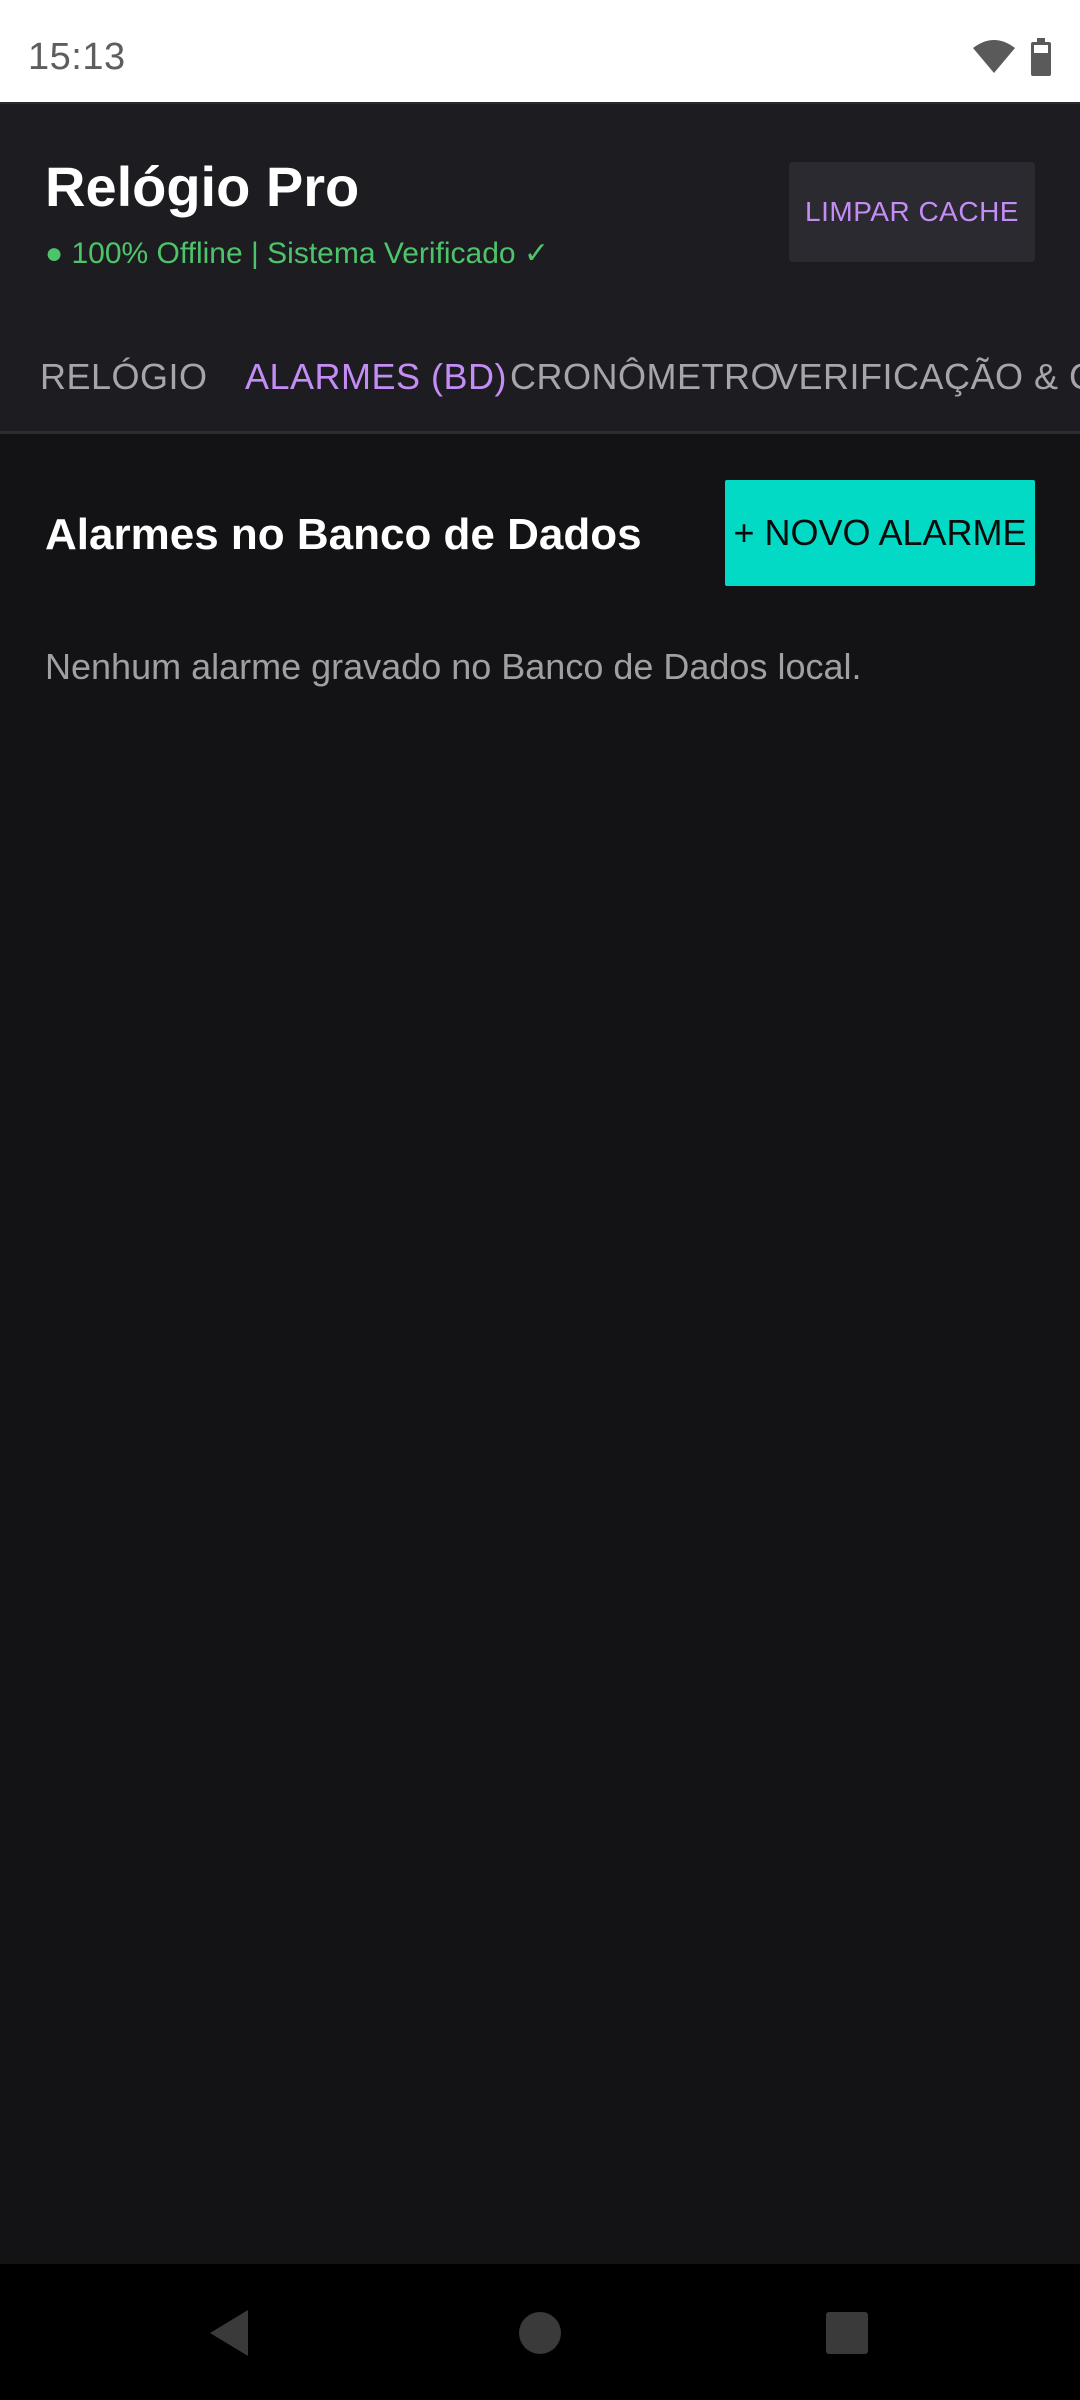 Image resolution: width=1080 pixels, height=2400 pixels. What do you see at coordinates (927, 377) in the screenshot?
I see `tab-verificacao: VERIFICAÇÃO & C` at bounding box center [927, 377].